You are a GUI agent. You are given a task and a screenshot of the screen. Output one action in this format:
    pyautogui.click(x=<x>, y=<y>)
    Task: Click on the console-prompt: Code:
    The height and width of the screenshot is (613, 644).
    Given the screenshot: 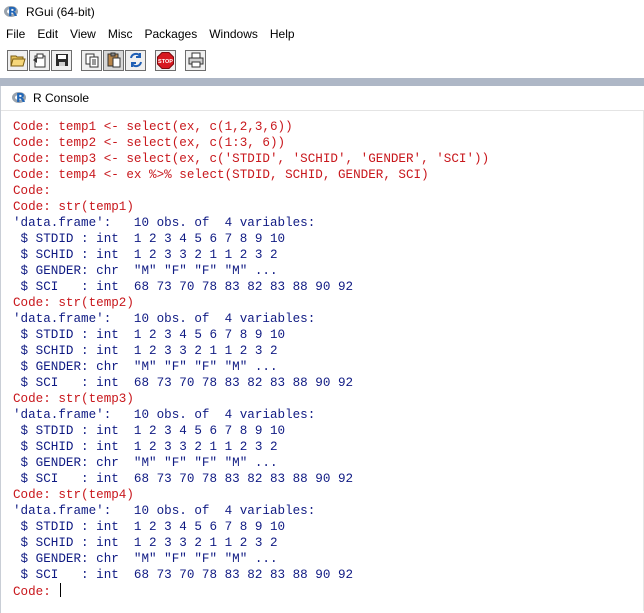 What is the action you would take?
    pyautogui.click(x=36, y=592)
    